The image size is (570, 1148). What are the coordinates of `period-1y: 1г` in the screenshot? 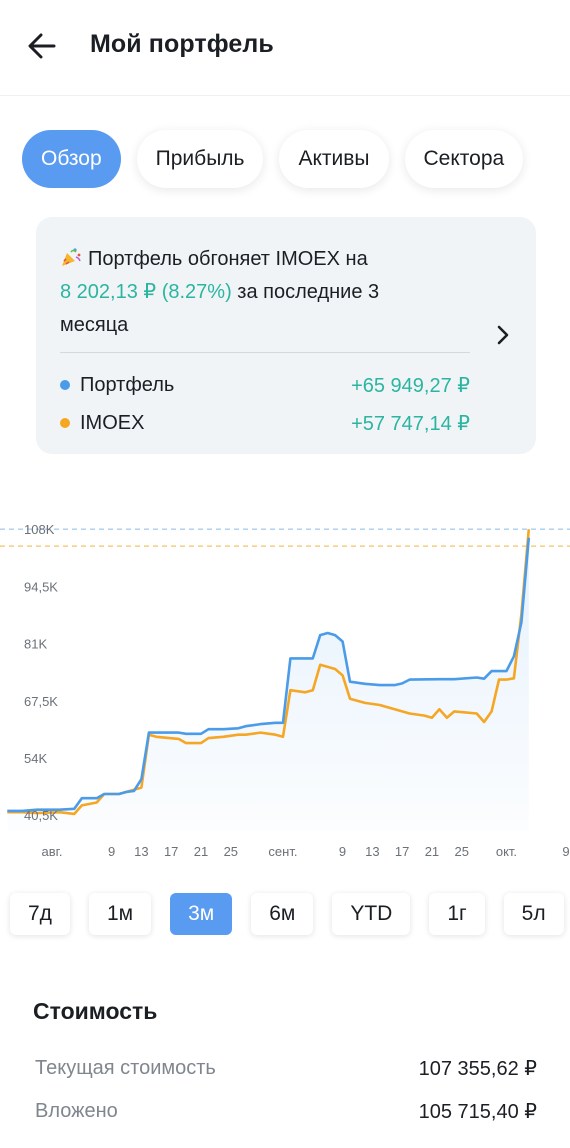 It's located at (457, 914).